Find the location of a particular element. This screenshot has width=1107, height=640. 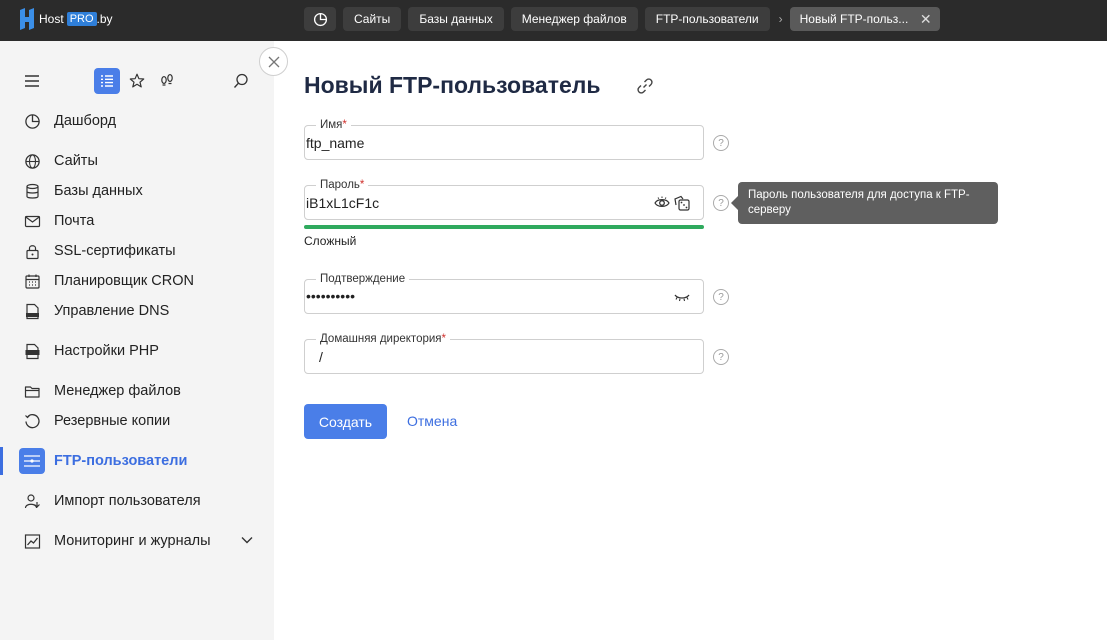

close-sidebar-button is located at coordinates (273, 61).